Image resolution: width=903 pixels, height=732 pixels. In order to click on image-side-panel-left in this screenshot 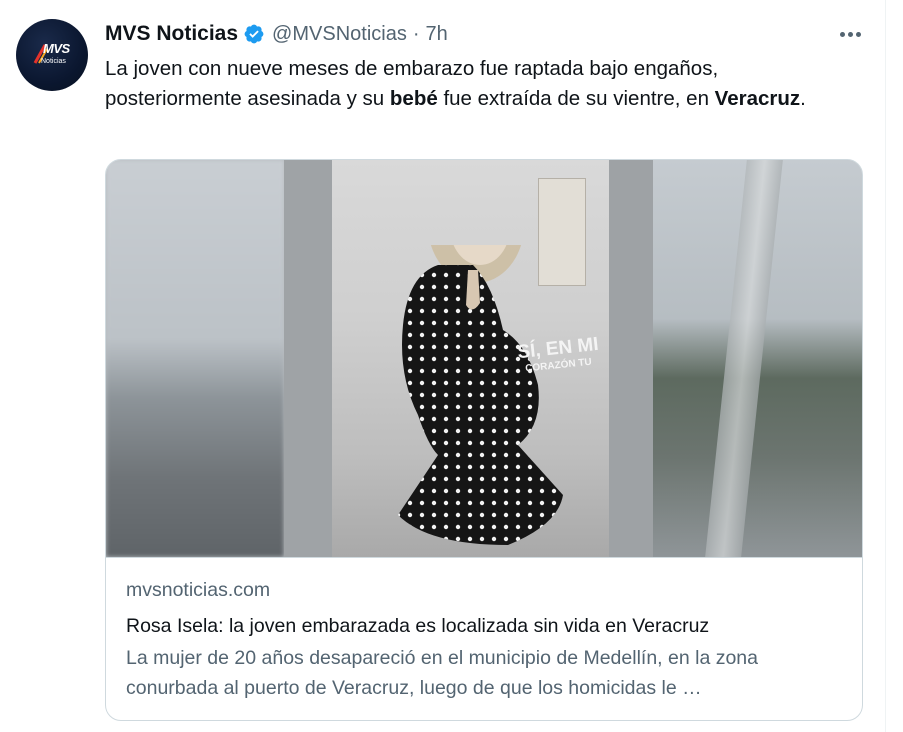, I will do `click(308, 358)`.